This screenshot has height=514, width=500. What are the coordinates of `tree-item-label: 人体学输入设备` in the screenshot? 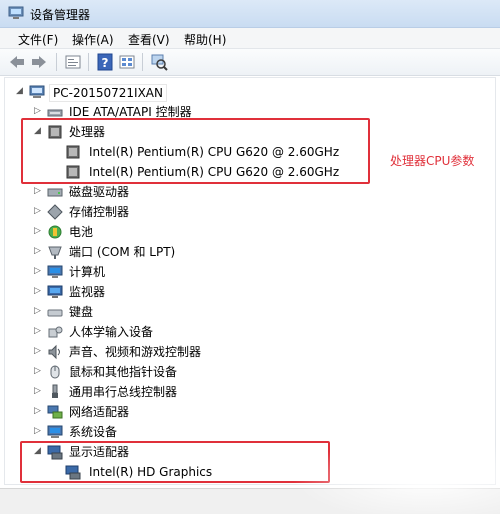 It's located at (111, 332).